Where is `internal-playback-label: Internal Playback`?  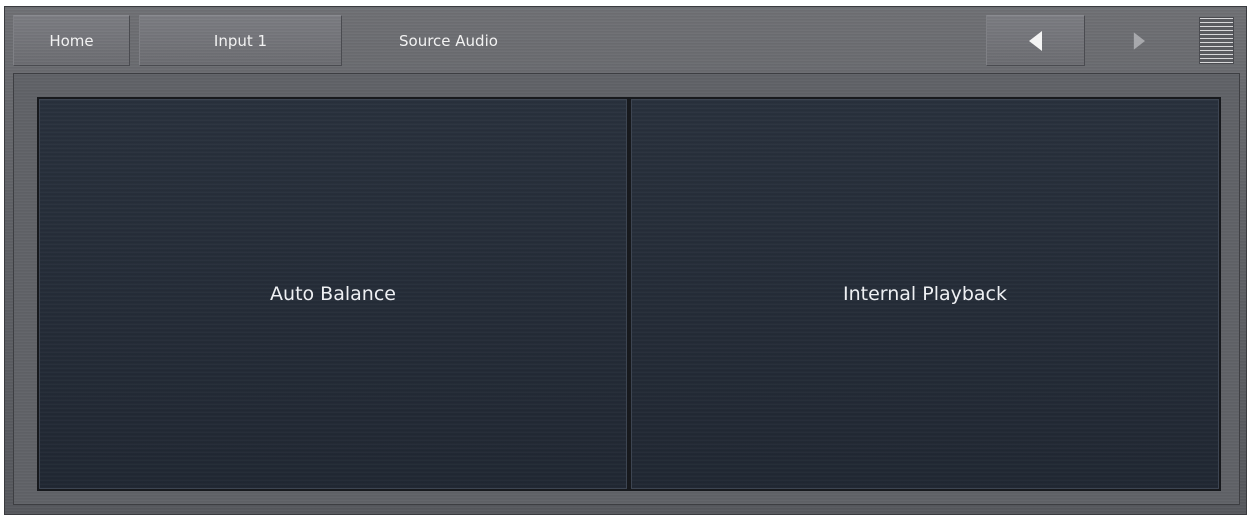 internal-playback-label: Internal Playback is located at coordinates (925, 294).